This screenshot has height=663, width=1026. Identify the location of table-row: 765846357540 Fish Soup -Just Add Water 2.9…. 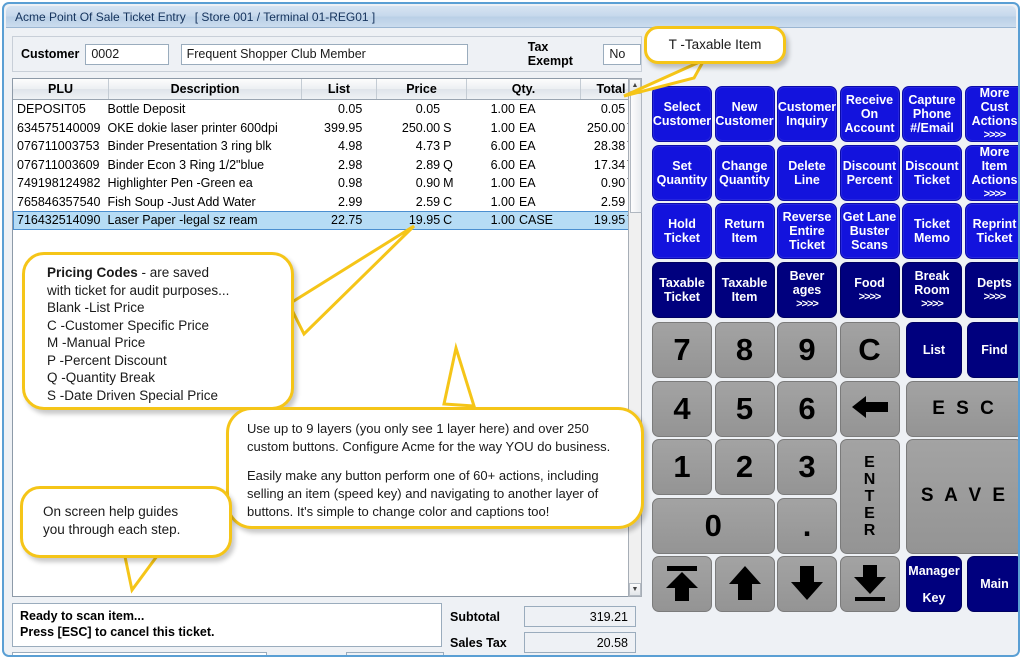
(327, 202).